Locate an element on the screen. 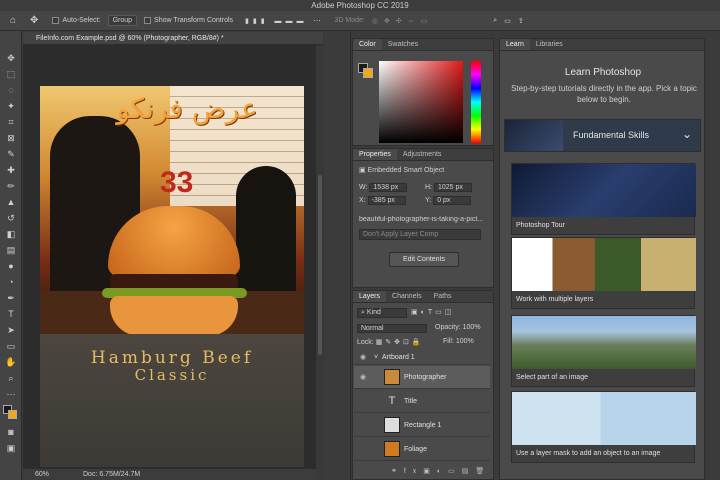  layer-filter-icons: ▣◐T▭◫ is located at coordinates (432, 312).